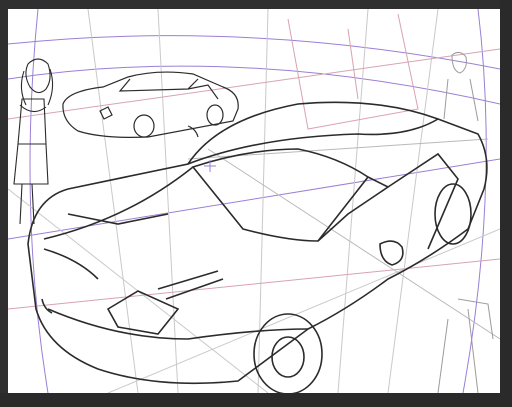 This screenshot has width=512, height=407. What do you see at coordinates (150, 104) in the screenshot?
I see `background-car` at bounding box center [150, 104].